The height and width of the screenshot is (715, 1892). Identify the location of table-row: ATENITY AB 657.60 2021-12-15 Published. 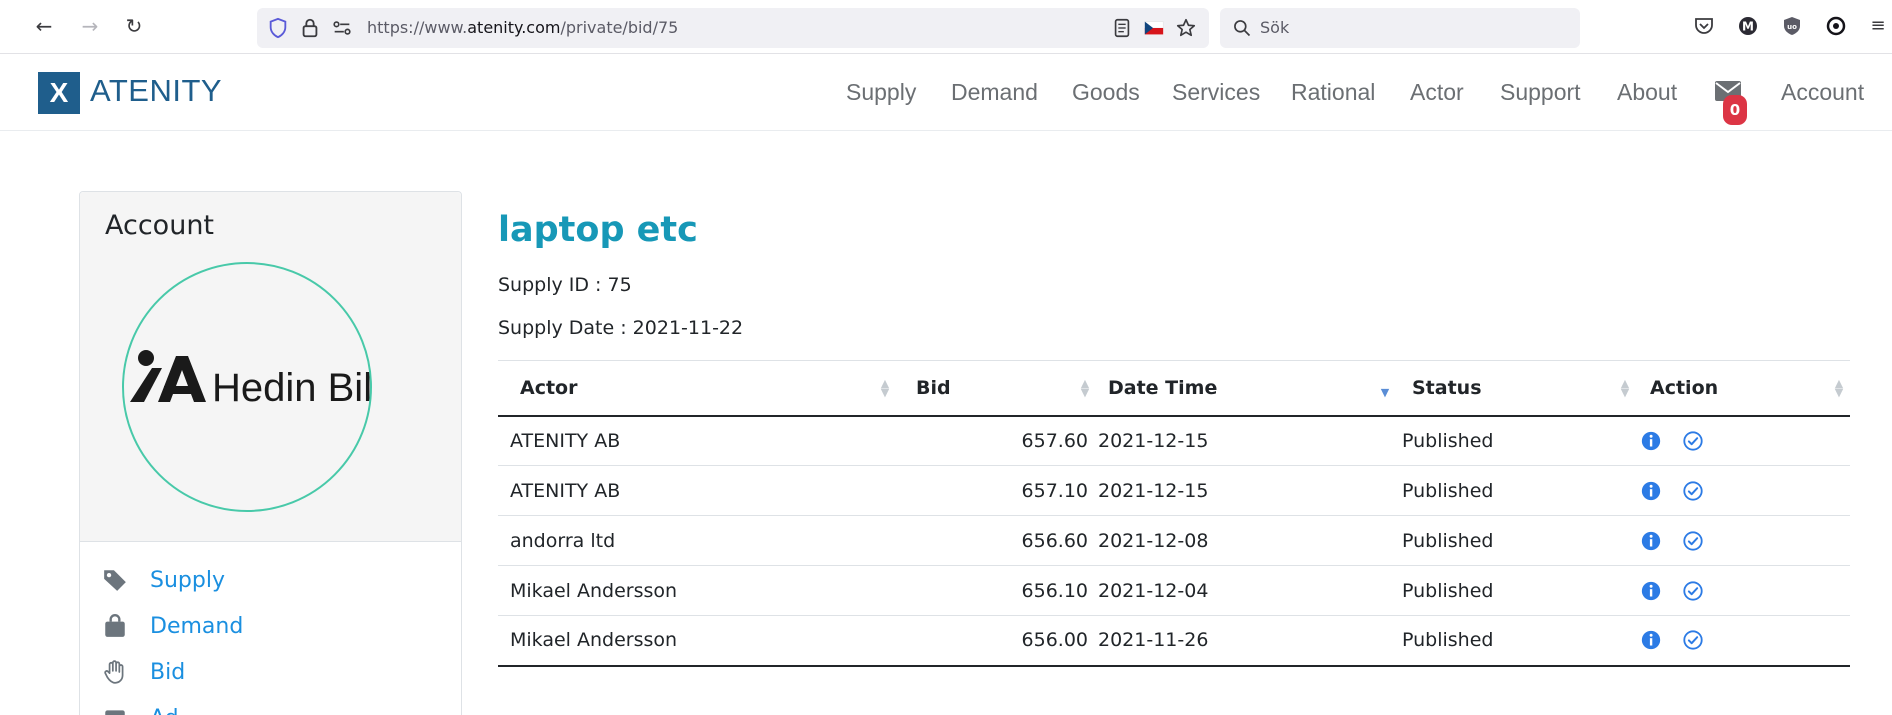
(1174, 441).